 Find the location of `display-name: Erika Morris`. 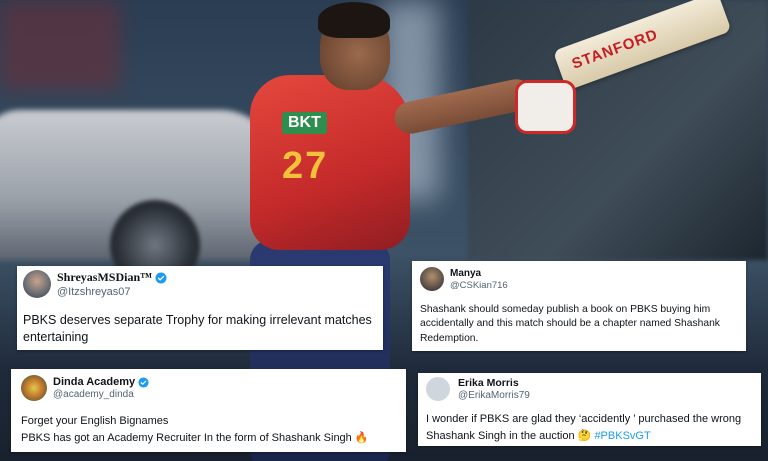

display-name: Erika Morris is located at coordinates (488, 383).